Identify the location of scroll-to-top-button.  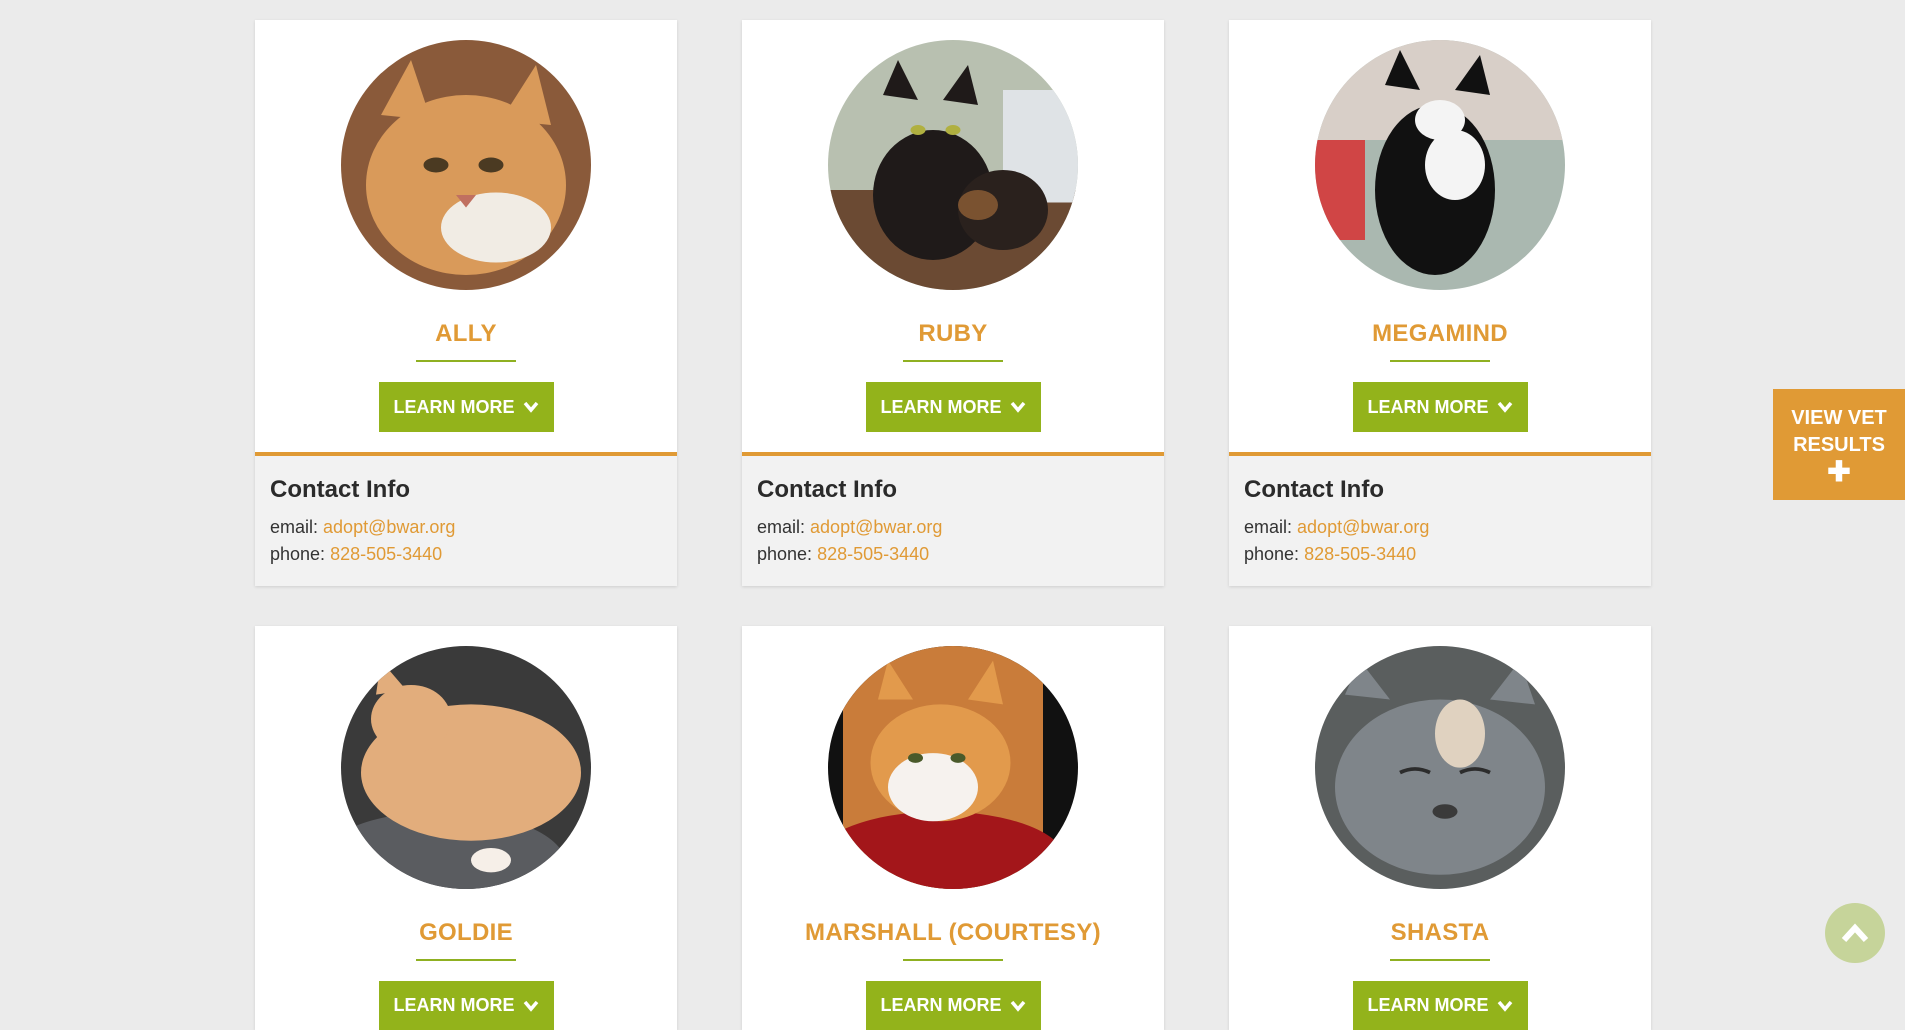
(1855, 933).